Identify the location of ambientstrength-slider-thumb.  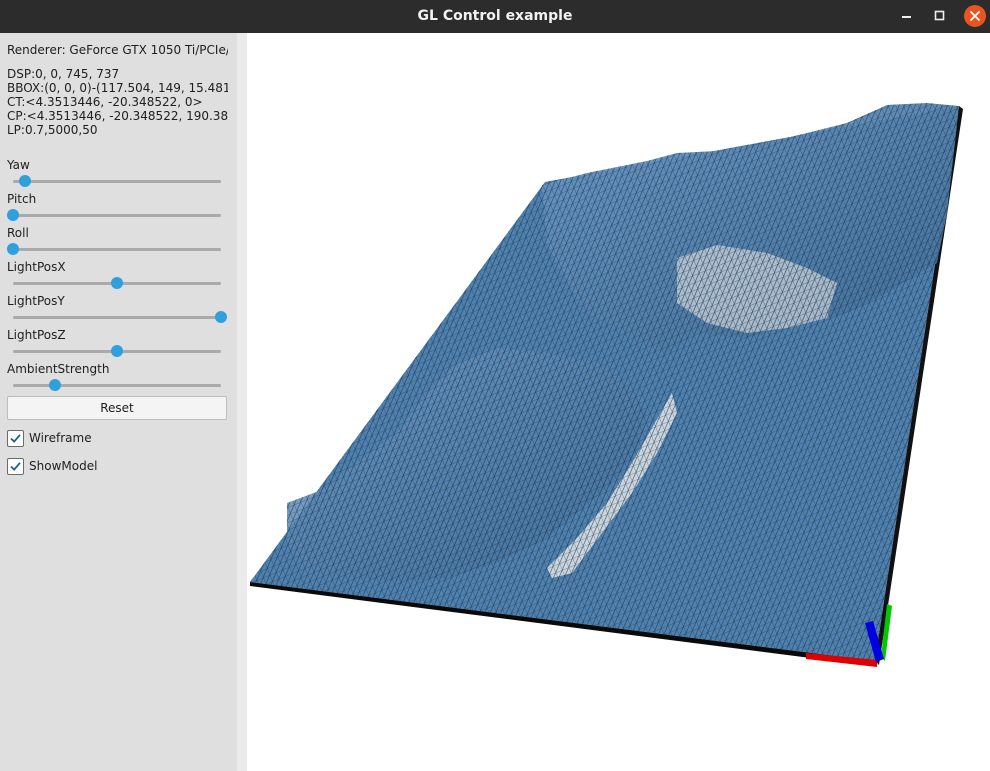
(54, 385).